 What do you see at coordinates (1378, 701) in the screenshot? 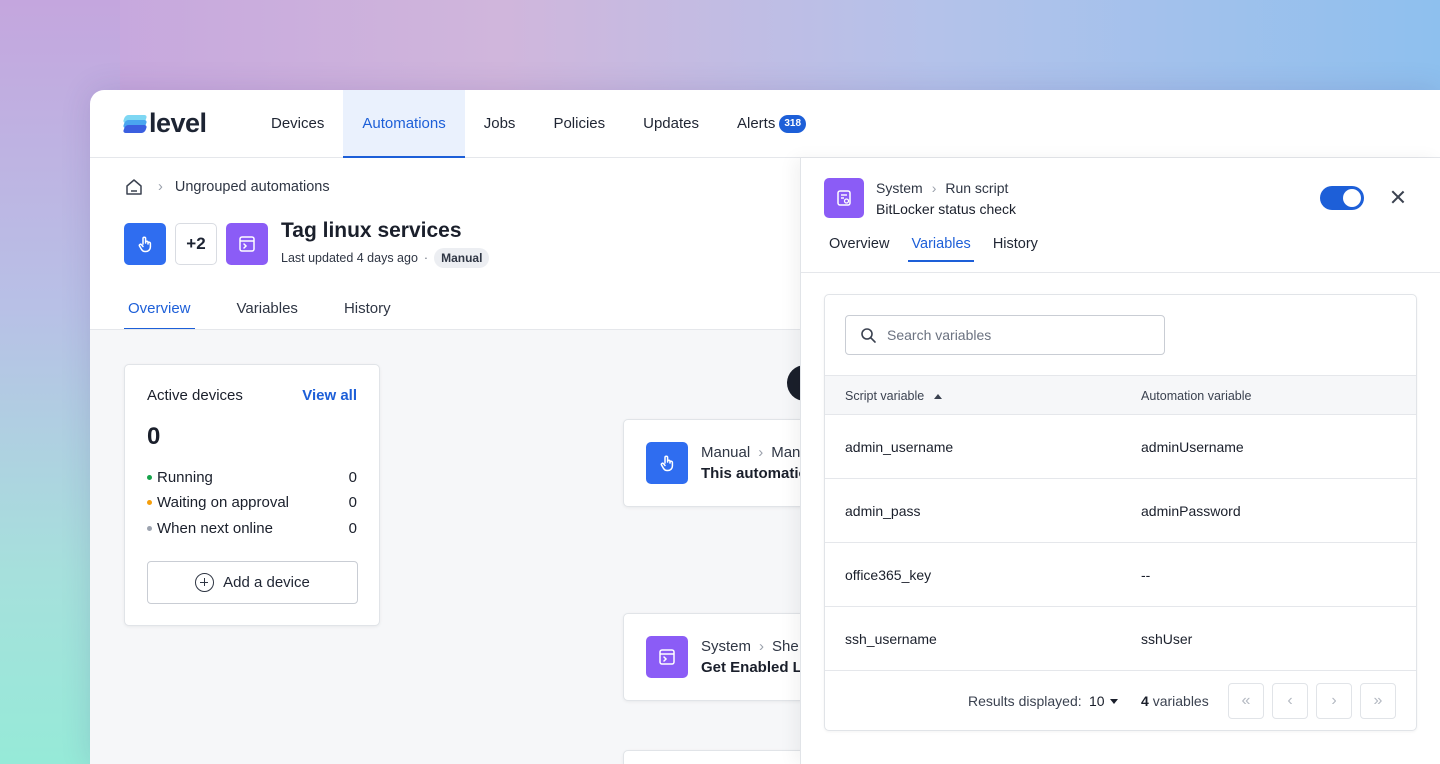
I see `last-page-icon: »` at bounding box center [1378, 701].